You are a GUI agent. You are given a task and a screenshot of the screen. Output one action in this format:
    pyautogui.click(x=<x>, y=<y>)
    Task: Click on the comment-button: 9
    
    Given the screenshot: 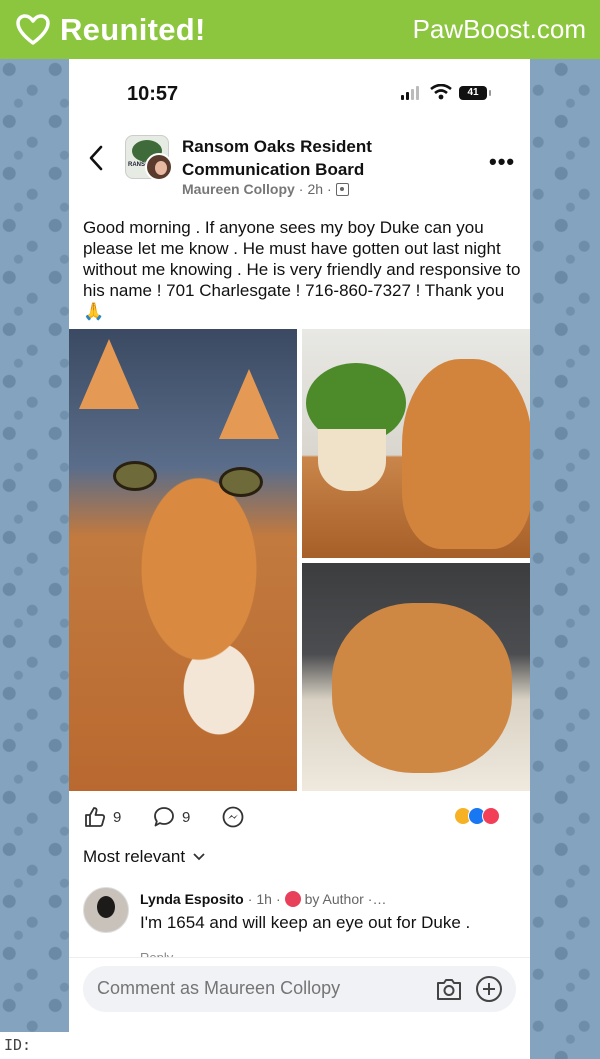 What is the action you would take?
    pyautogui.click(x=171, y=817)
    